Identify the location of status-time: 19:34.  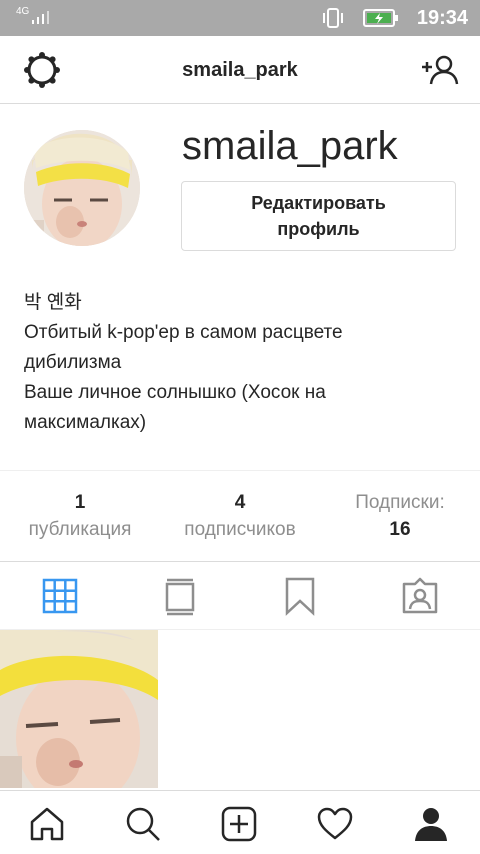
(442, 17).